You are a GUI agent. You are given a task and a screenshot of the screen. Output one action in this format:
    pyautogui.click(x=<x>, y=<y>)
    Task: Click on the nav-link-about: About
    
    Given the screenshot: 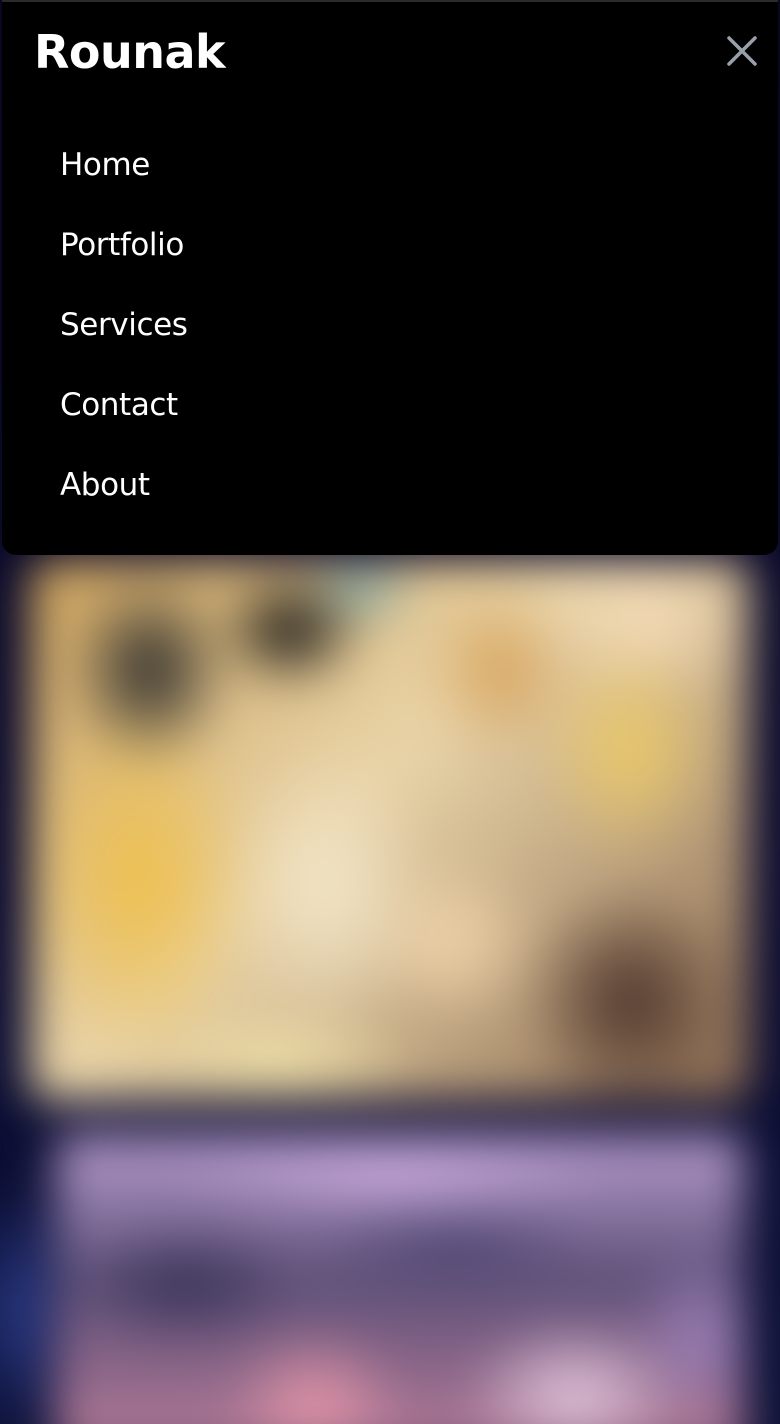 What is the action you would take?
    pyautogui.click(x=105, y=485)
    